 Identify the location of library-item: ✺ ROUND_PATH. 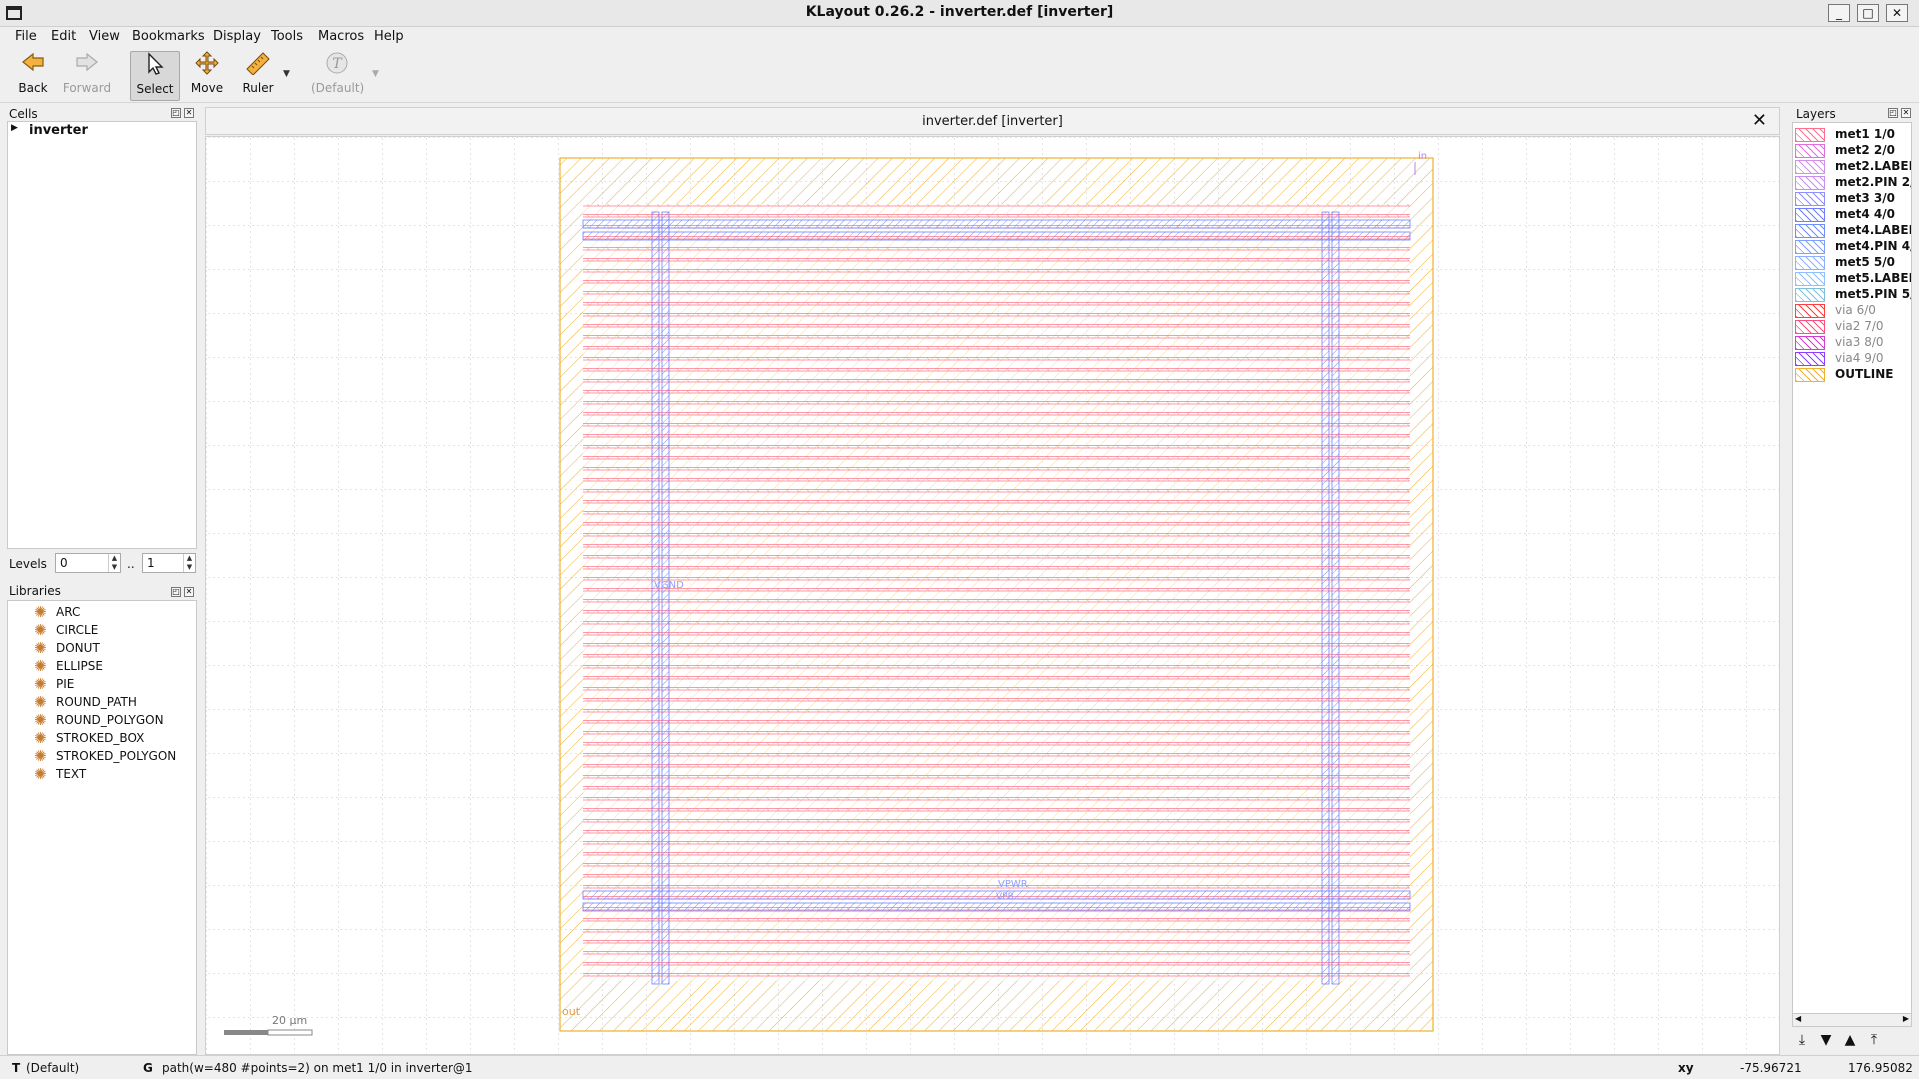
(85, 702).